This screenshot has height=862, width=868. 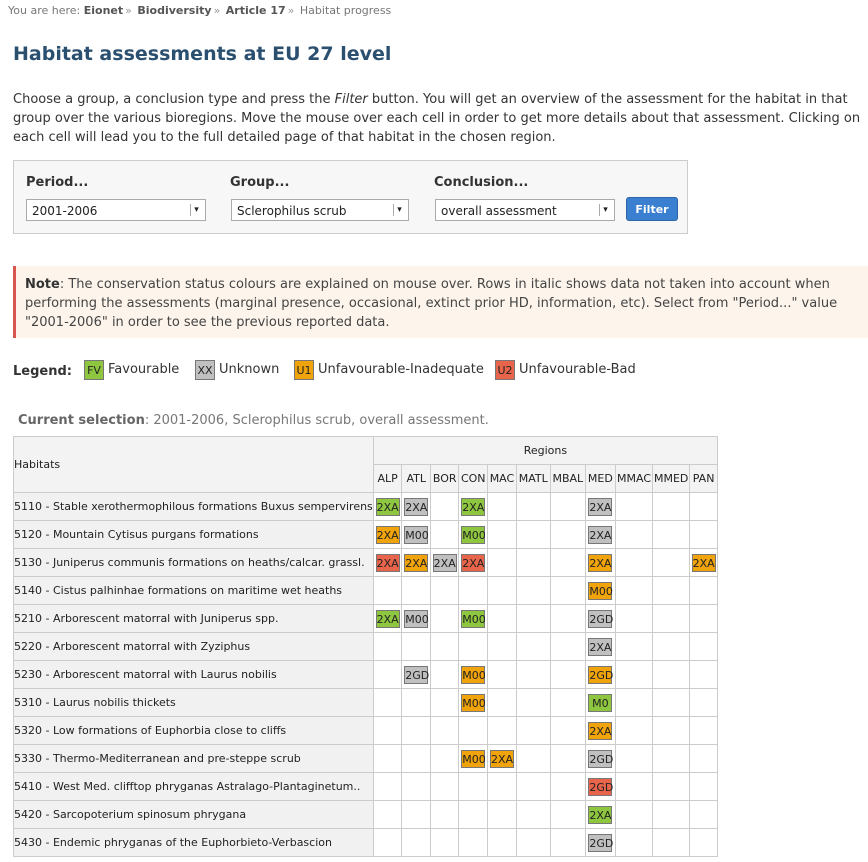 I want to click on assessment-cell-mac: 2XA, so click(x=502, y=758).